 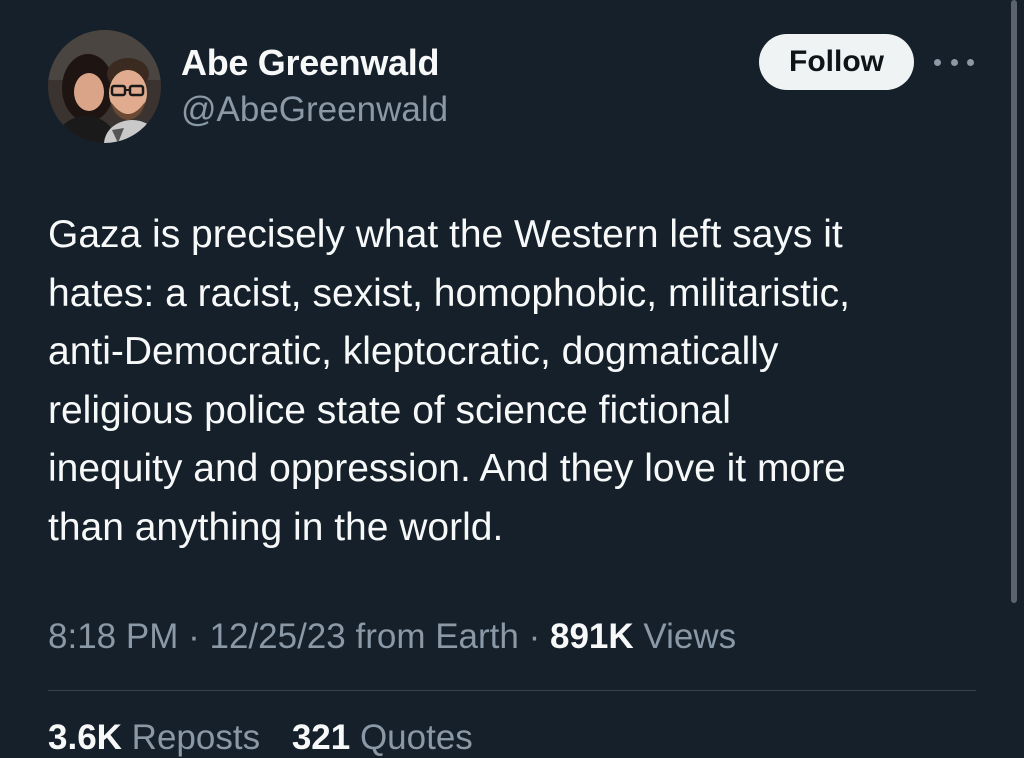 I want to click on quotes-label: Quotes, so click(x=416, y=737).